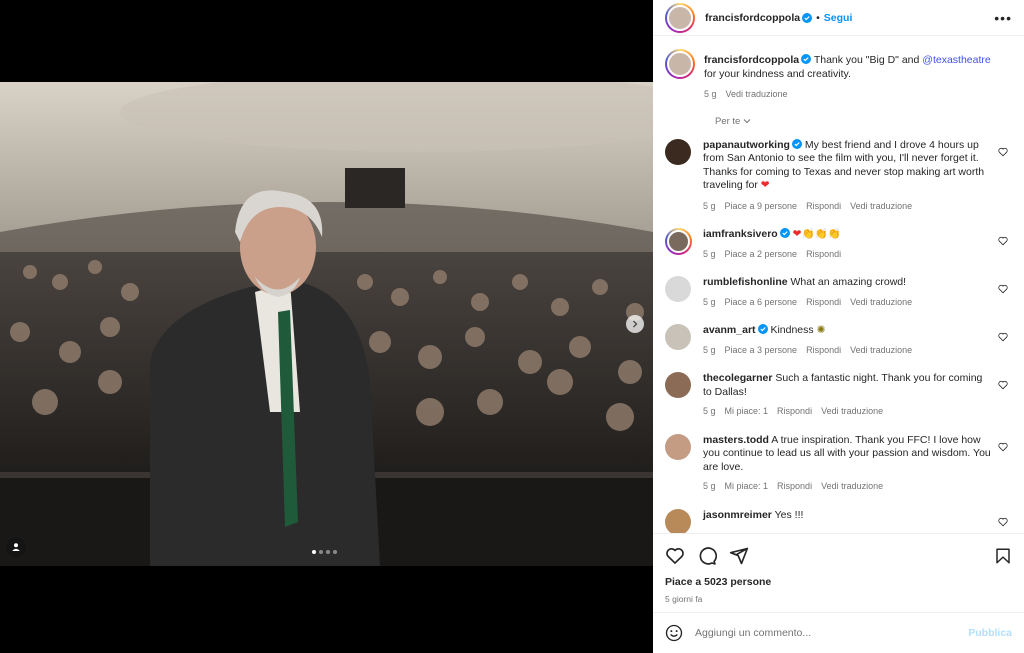 This screenshot has height=653, width=1024. I want to click on sort-selector: Per te, so click(863, 121).